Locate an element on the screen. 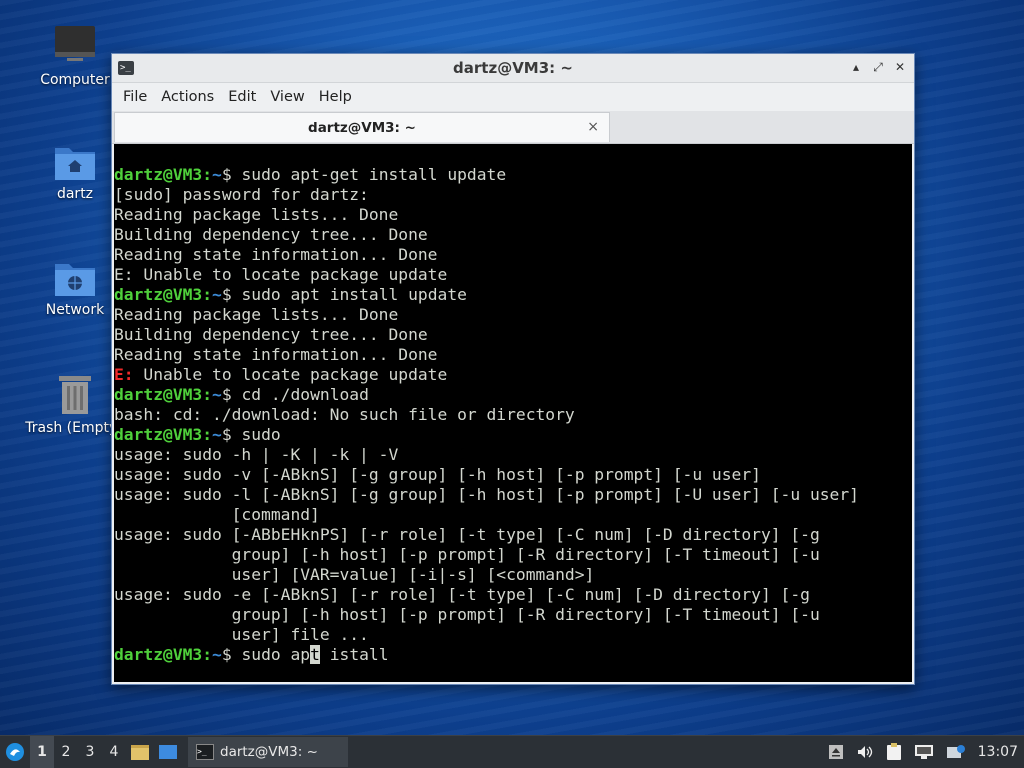 The image size is (1024, 768). terminal-line: user] [VAR=value] [-i|-s] [<command>] is located at coordinates (513, 575).